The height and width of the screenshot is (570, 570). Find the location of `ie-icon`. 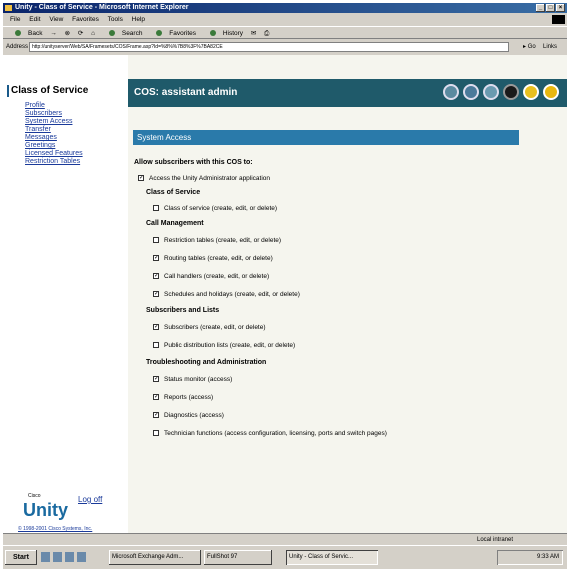

ie-icon is located at coordinates (8, 8).